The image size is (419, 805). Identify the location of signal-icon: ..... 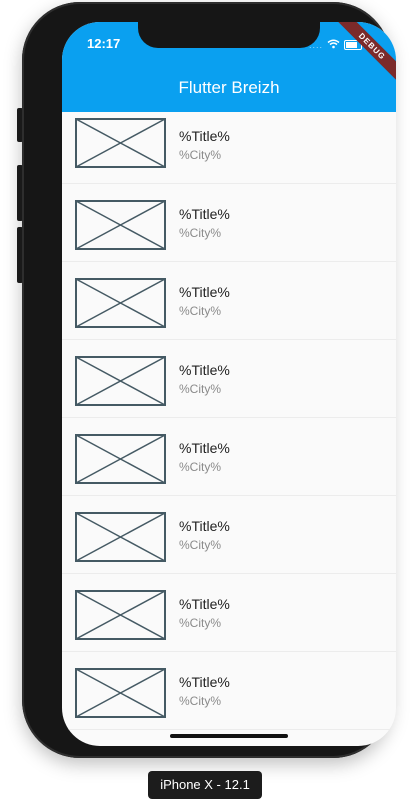
(315, 45).